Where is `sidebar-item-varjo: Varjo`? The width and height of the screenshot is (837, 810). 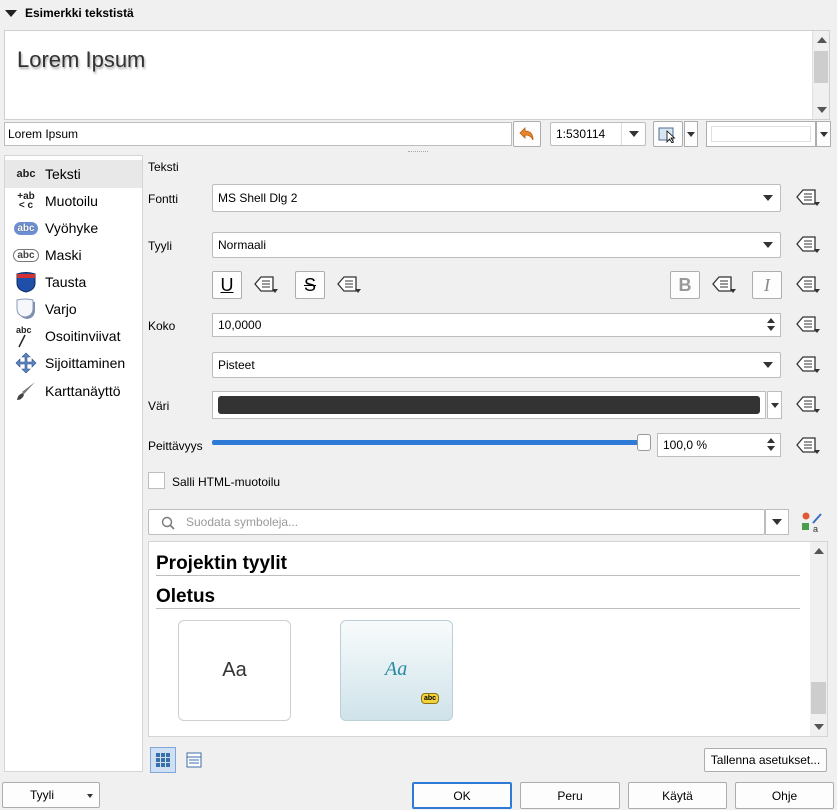 sidebar-item-varjo: Varjo is located at coordinates (45, 309).